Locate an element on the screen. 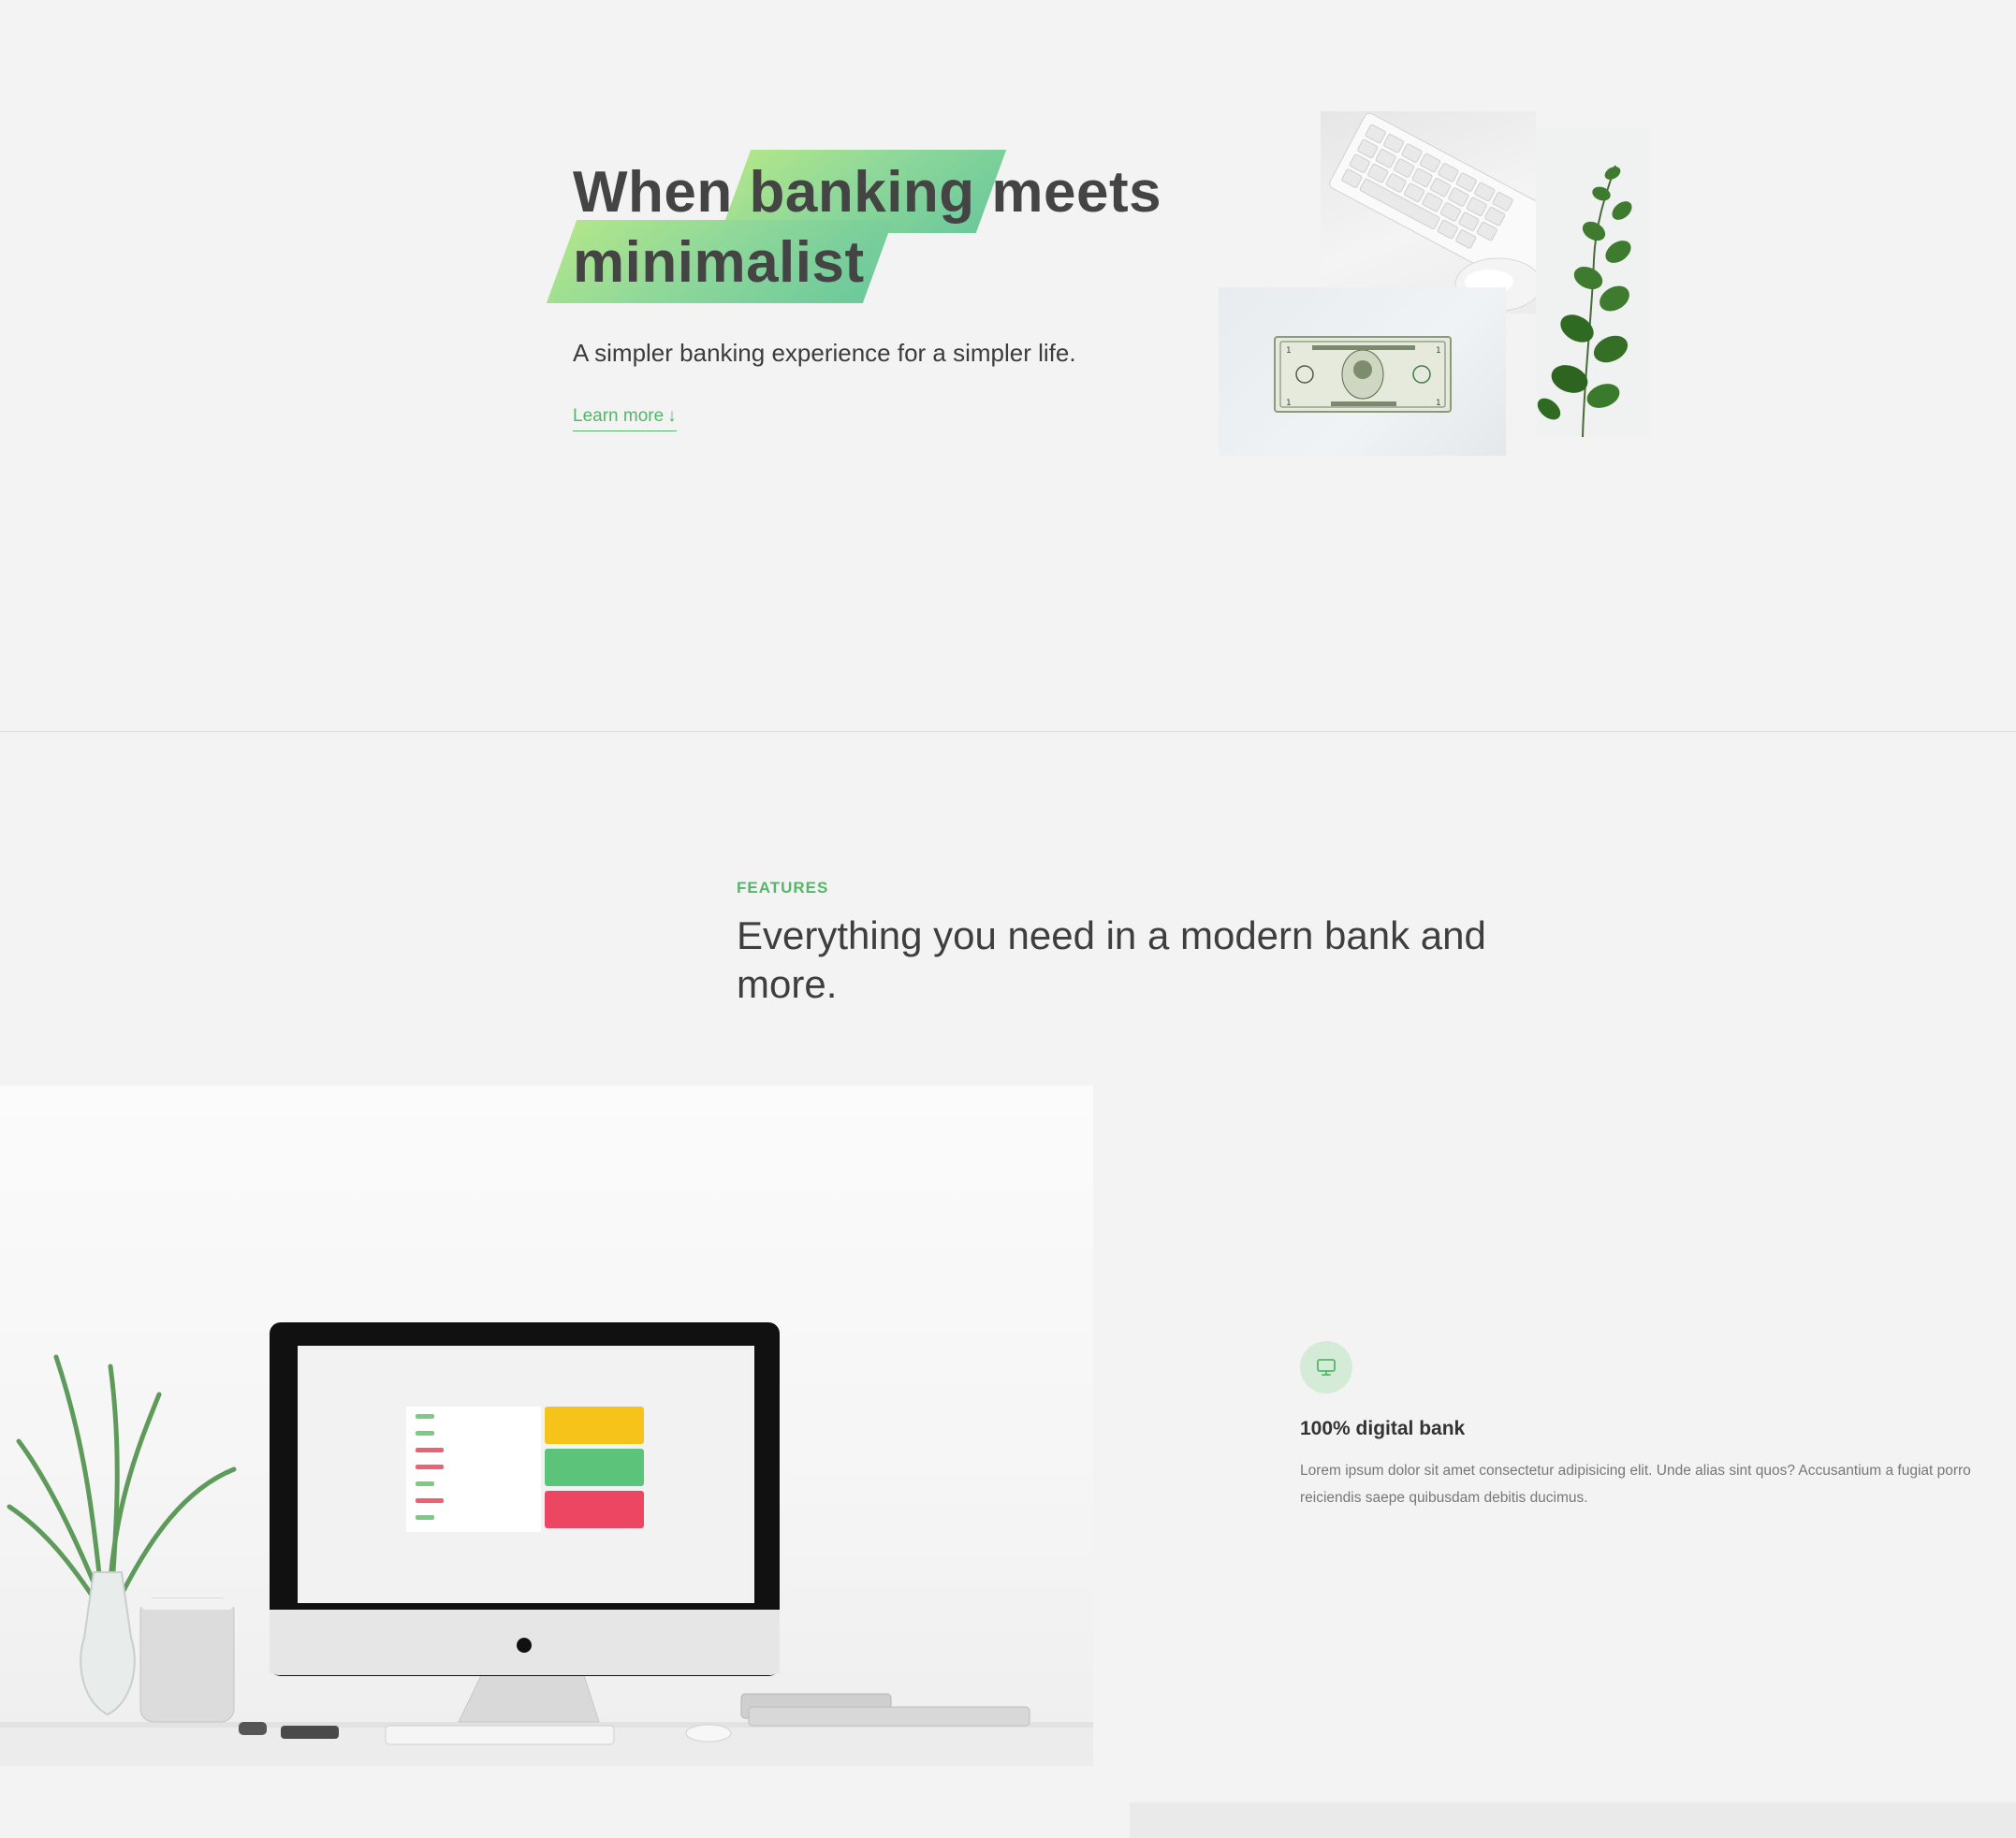 The width and height of the screenshot is (2016, 1838). hero-title-highlight-minimalist: minimalist is located at coordinates (719, 262).